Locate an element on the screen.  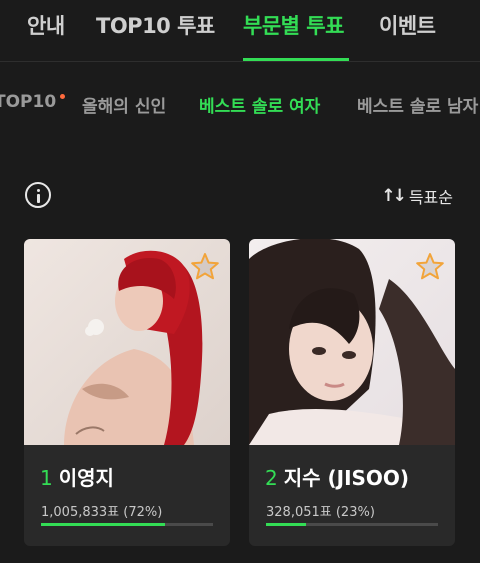
candidate-name: 1 이영지 is located at coordinates (77, 476).